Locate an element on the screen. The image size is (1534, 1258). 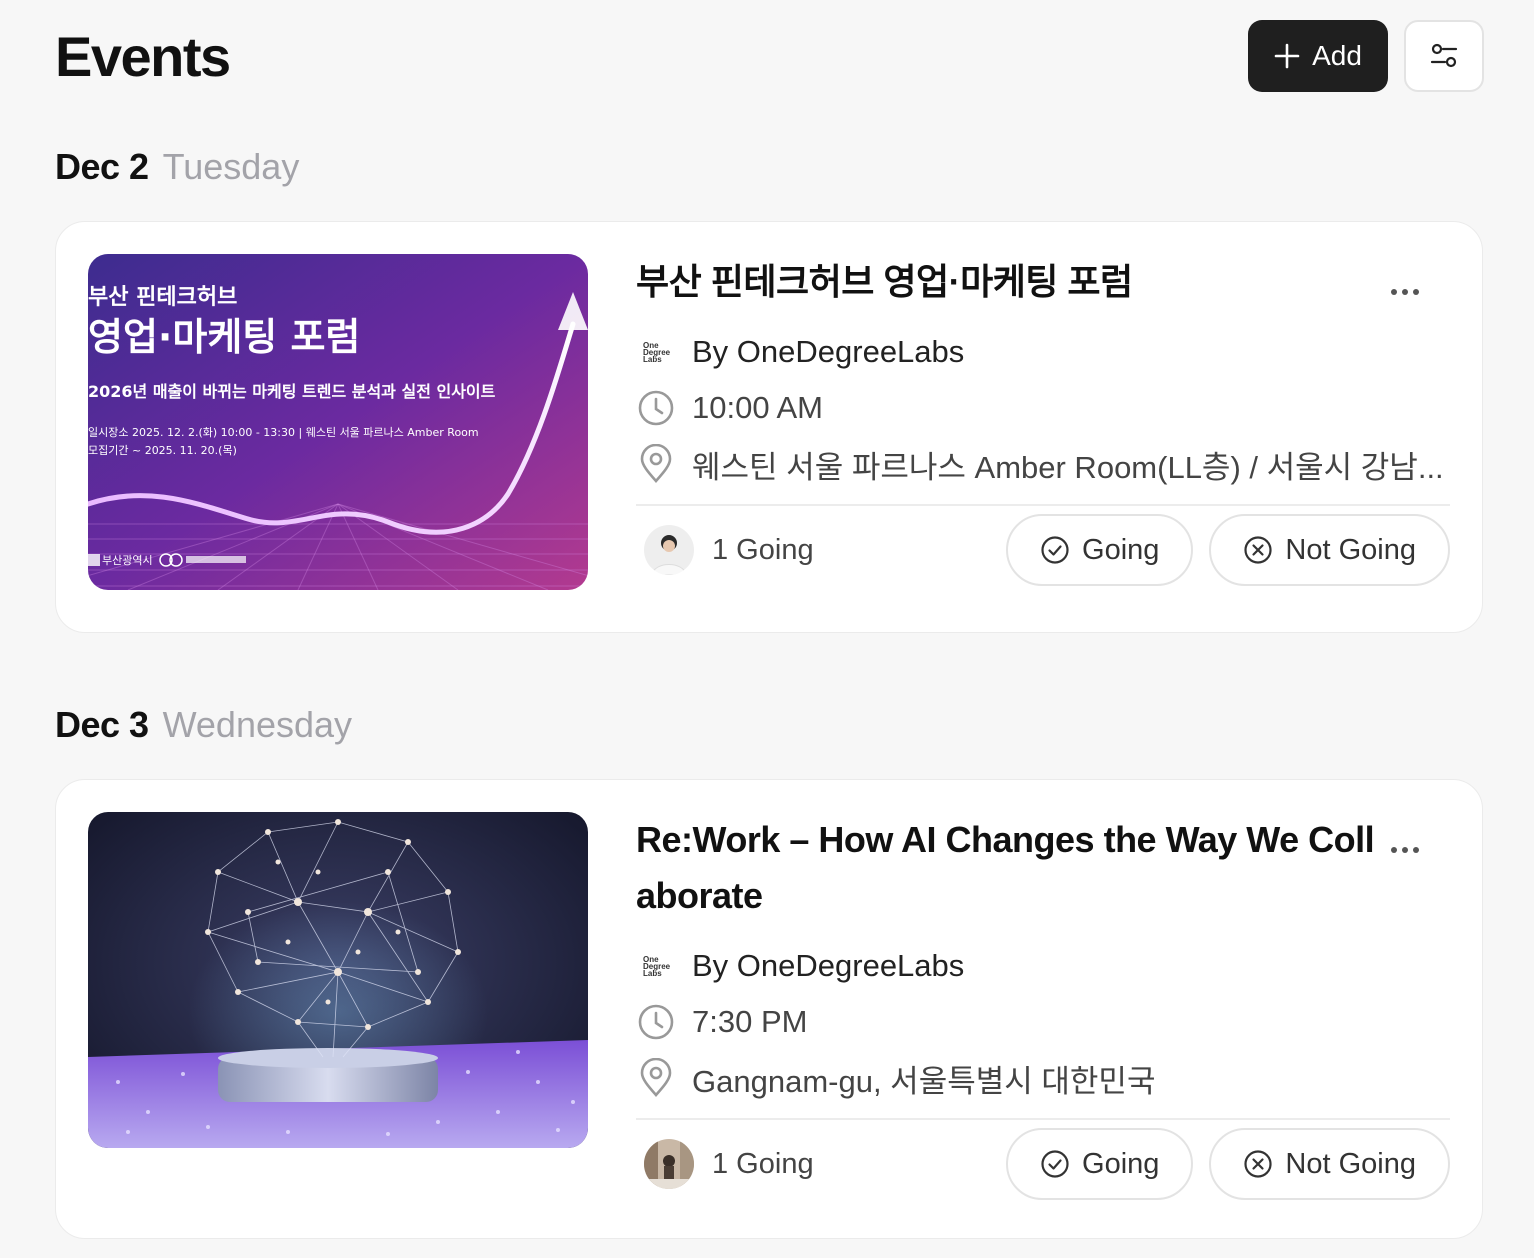
event-location: Gangnam-gu, 서울특별시 대한민국 is located at coordinates (923, 1078).